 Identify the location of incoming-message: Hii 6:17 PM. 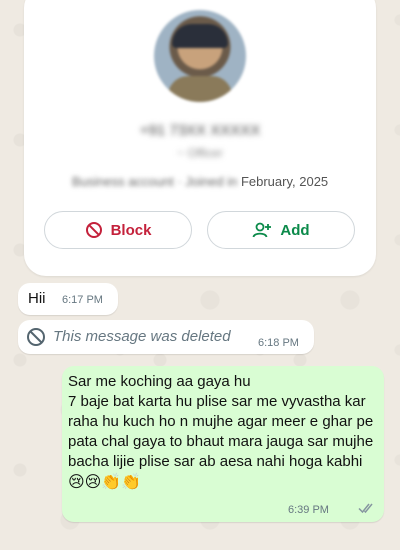
(68, 299).